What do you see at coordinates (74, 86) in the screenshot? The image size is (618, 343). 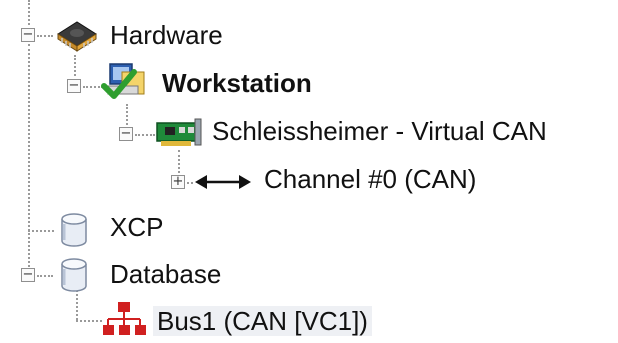 I see `collapse-toggle-workstation: −` at bounding box center [74, 86].